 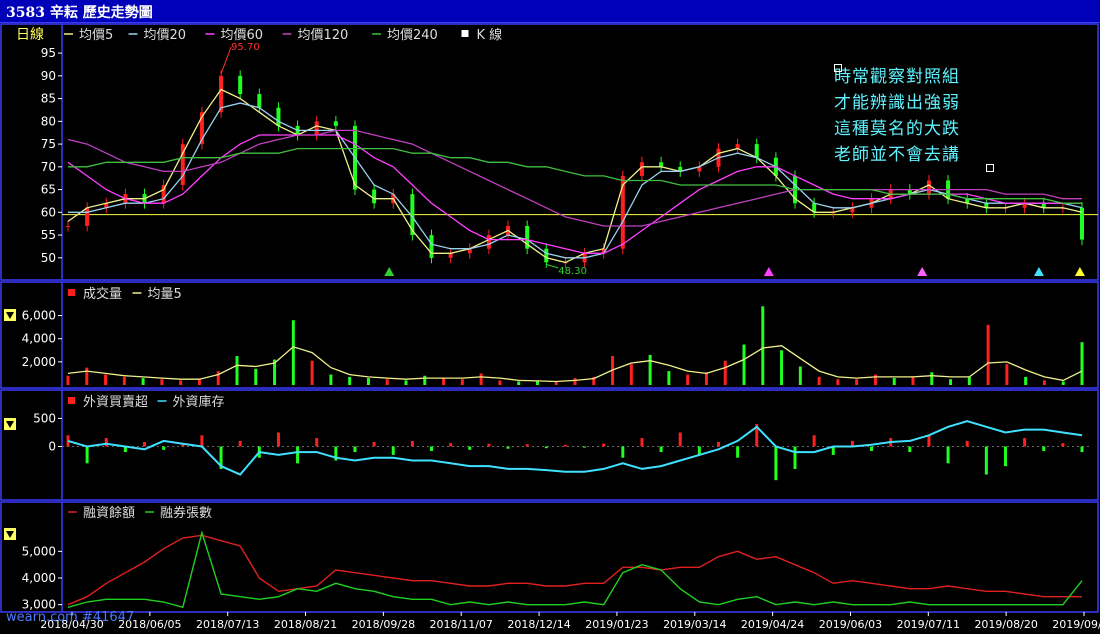 What do you see at coordinates (1005, 624) in the screenshot?
I see `date-tick-12: 2019/08/20` at bounding box center [1005, 624].